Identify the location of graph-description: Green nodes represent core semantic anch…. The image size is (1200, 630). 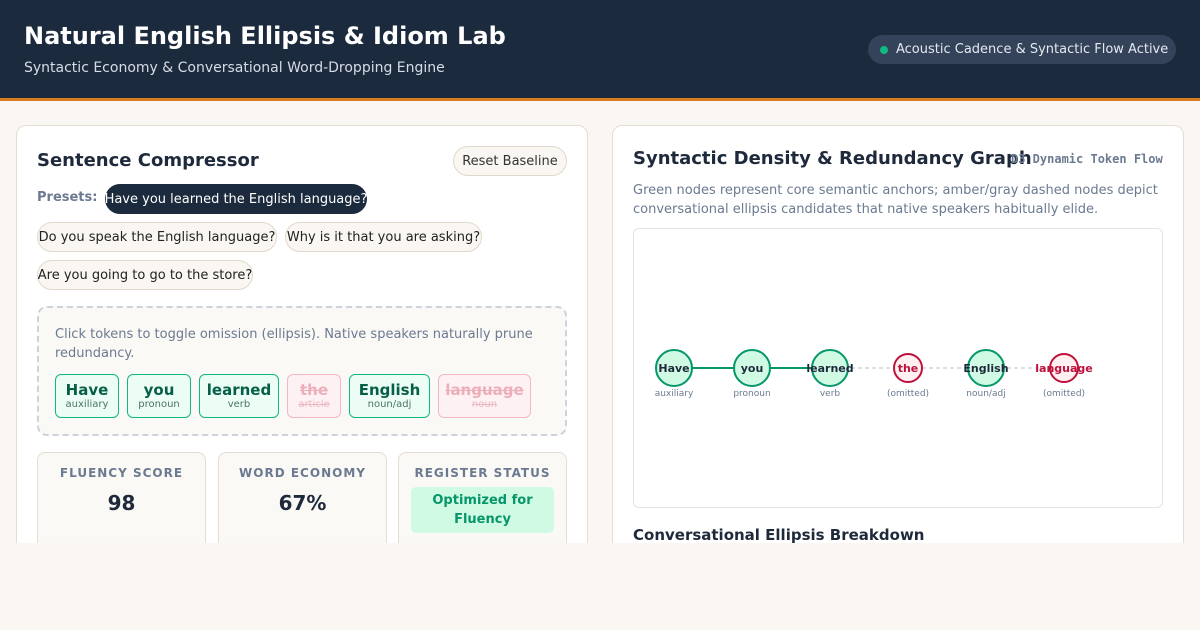
(895, 200).